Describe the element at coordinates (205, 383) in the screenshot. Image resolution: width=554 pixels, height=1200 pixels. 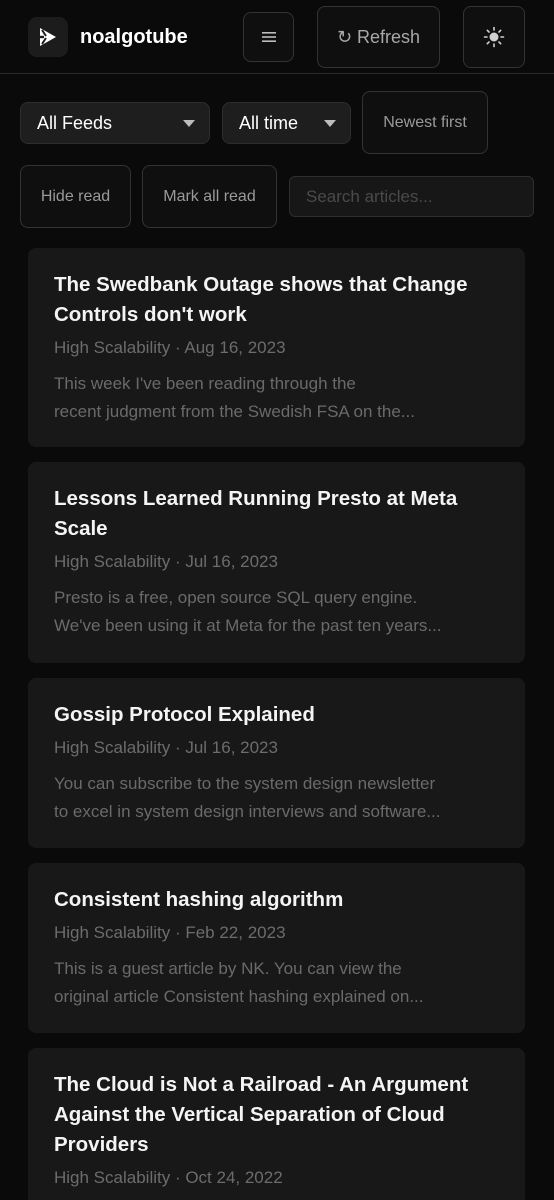
I see `article-excerpt-line: This week I've been reading through the` at that location.